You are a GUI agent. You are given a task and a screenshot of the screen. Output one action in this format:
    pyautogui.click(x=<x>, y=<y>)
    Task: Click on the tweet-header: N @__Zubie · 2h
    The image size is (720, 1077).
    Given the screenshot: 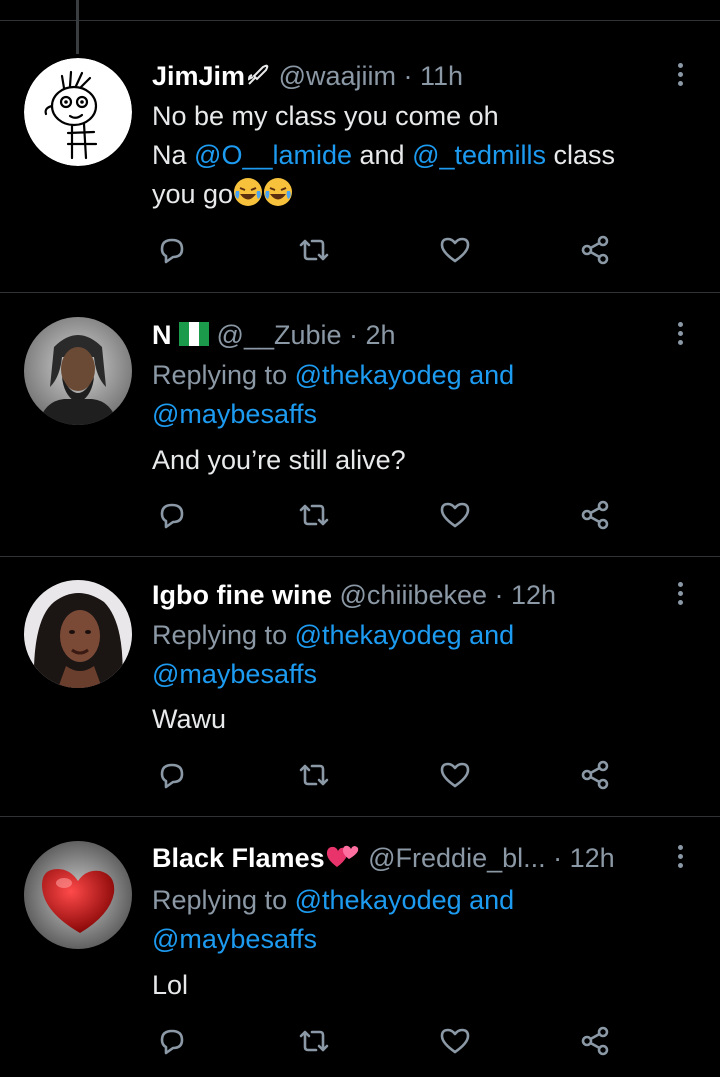 What is the action you would take?
    pyautogui.click(x=406, y=335)
    